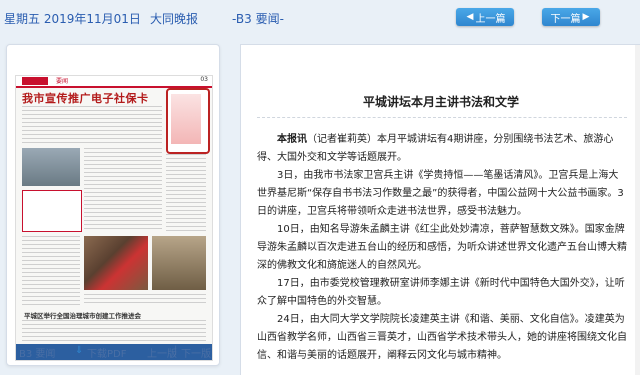 This screenshot has width=640, height=375. What do you see at coordinates (490, 19) in the screenshot?
I see `prev-article-label: 上一篇` at bounding box center [490, 19].